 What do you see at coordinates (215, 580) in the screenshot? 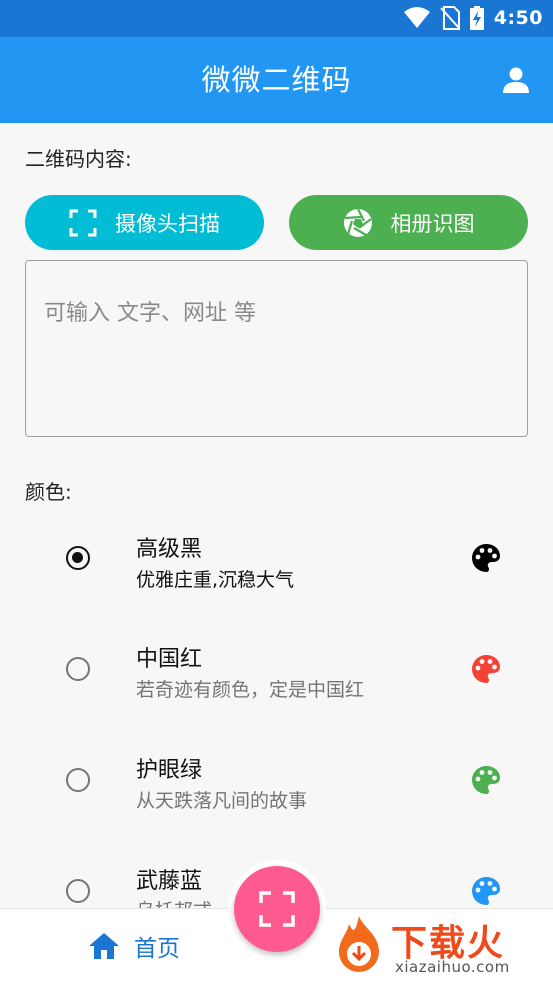
I see `color-option-subtitle: 优雅庄重,沉稳大气` at bounding box center [215, 580].